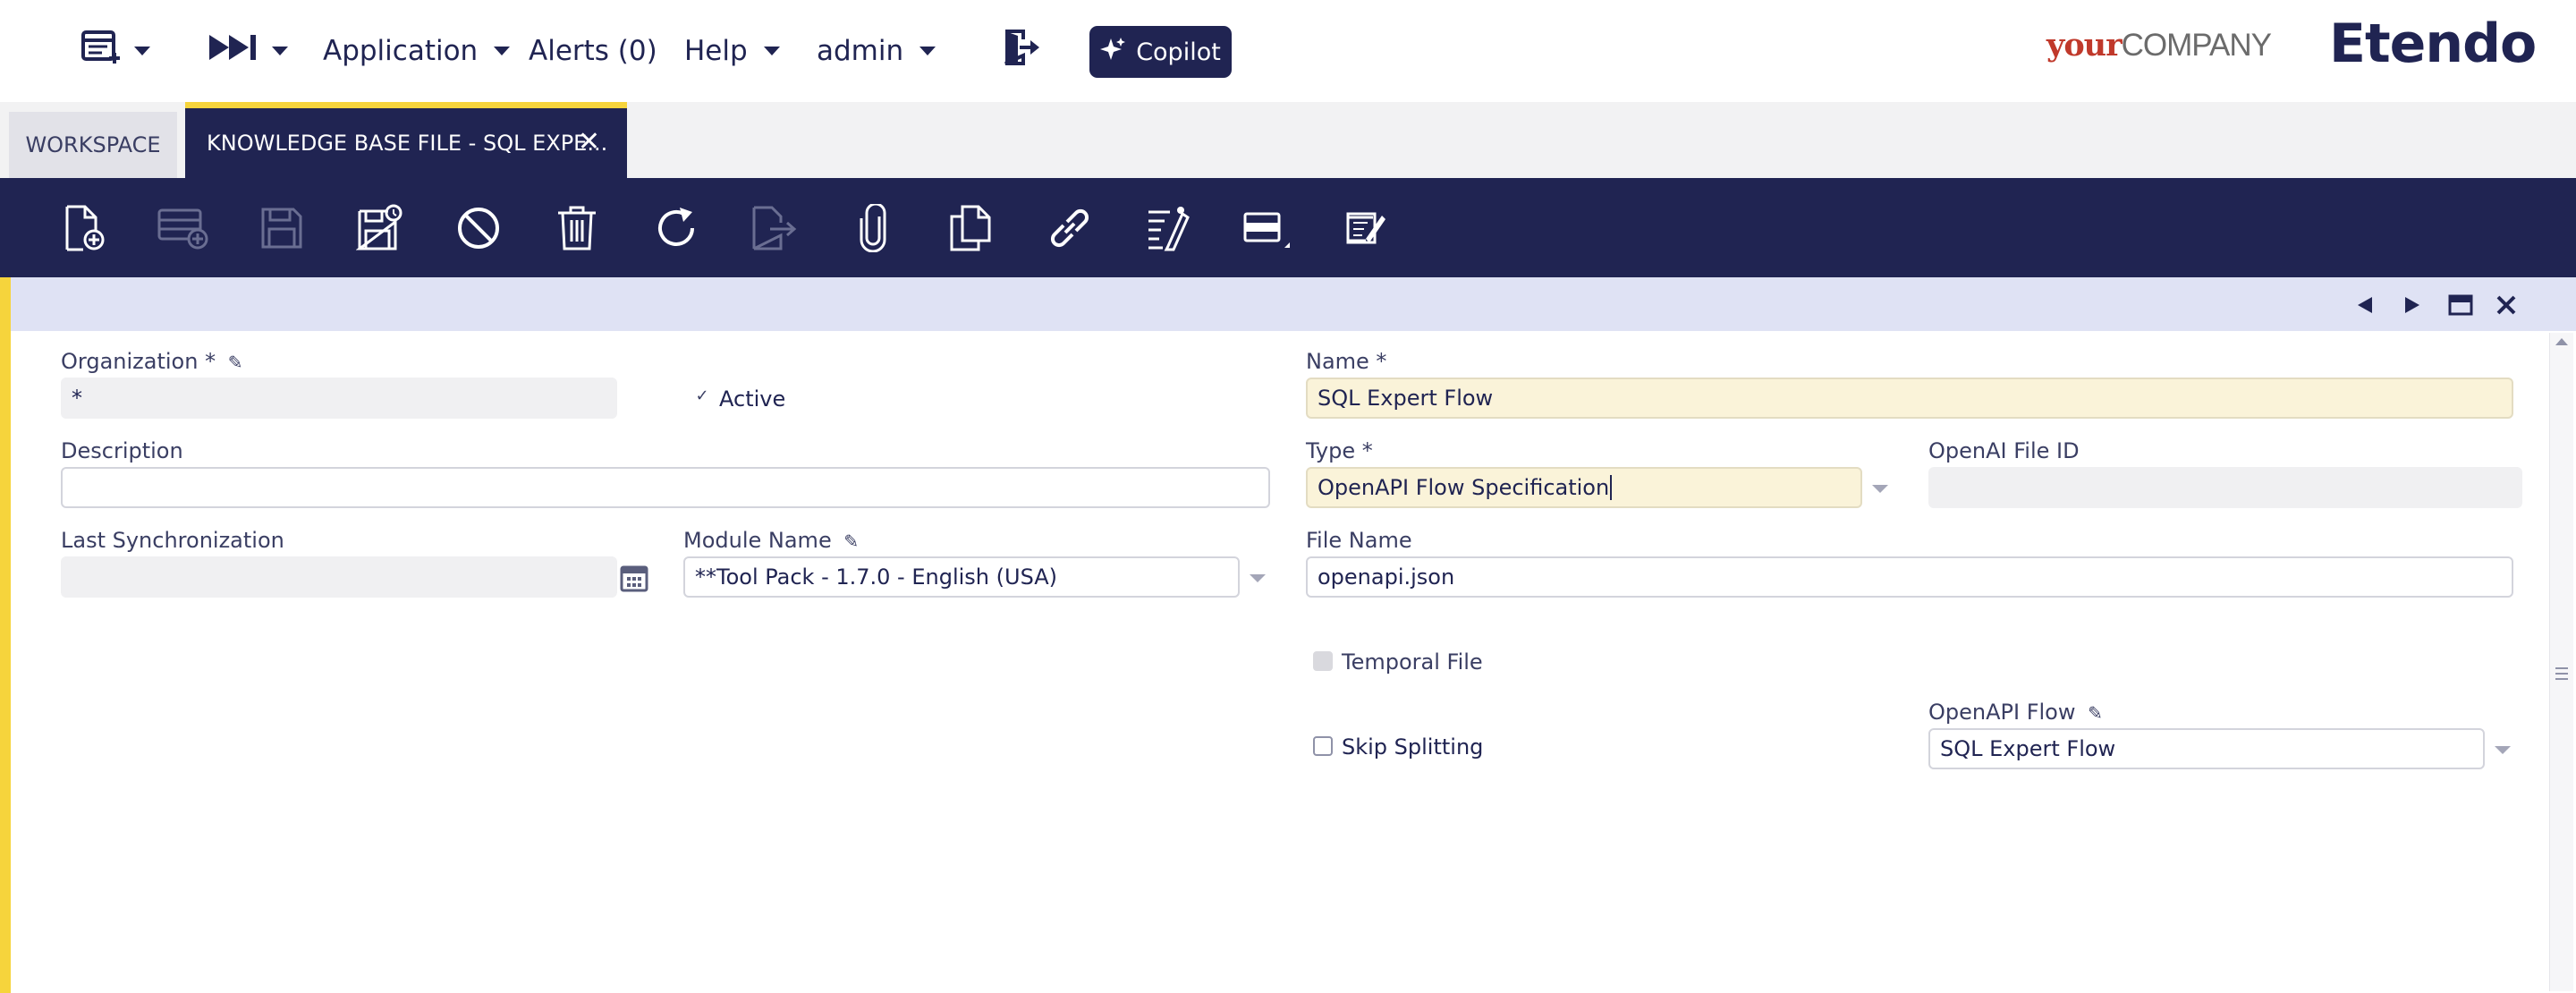  I want to click on alerts-link: Alerts (0), so click(593, 51).